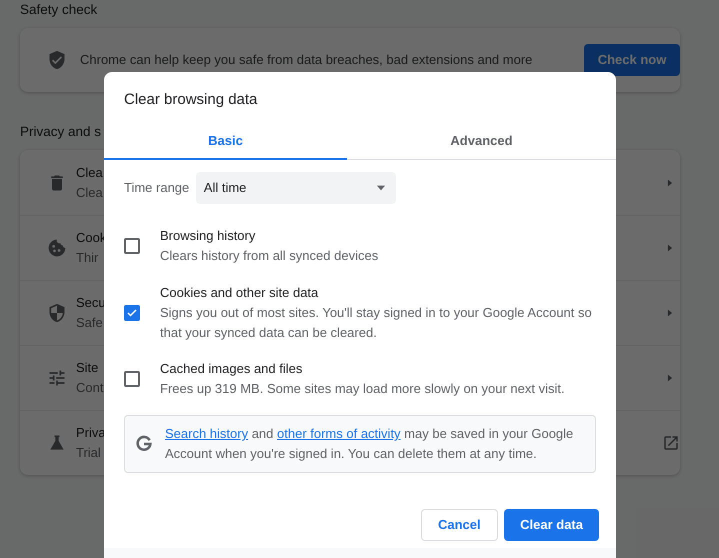  I want to click on cookie-icon, so click(57, 248).